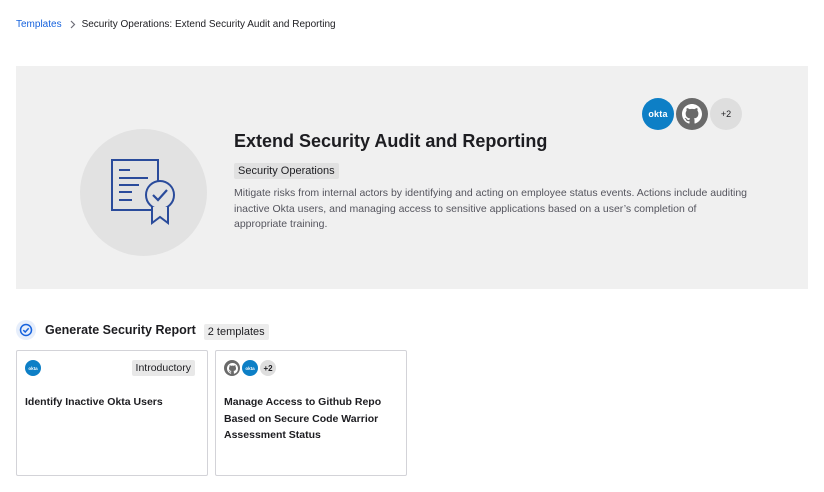 Image resolution: width=824 pixels, height=492 pixels. What do you see at coordinates (120, 330) in the screenshot?
I see `section-title: Generate Security Report` at bounding box center [120, 330].